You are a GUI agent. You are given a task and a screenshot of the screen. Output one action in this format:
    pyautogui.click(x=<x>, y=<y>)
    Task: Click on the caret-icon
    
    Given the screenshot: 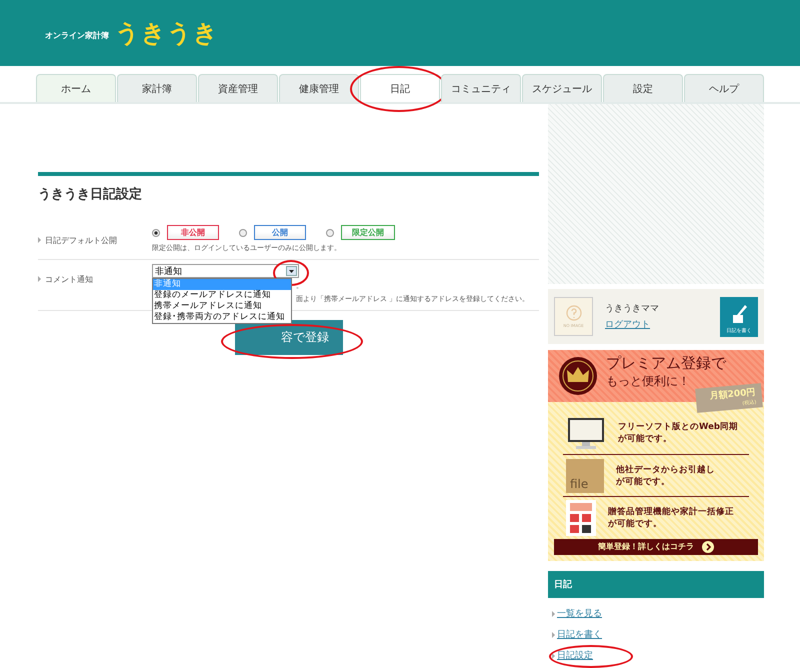 What is the action you would take?
    pyautogui.click(x=291, y=271)
    